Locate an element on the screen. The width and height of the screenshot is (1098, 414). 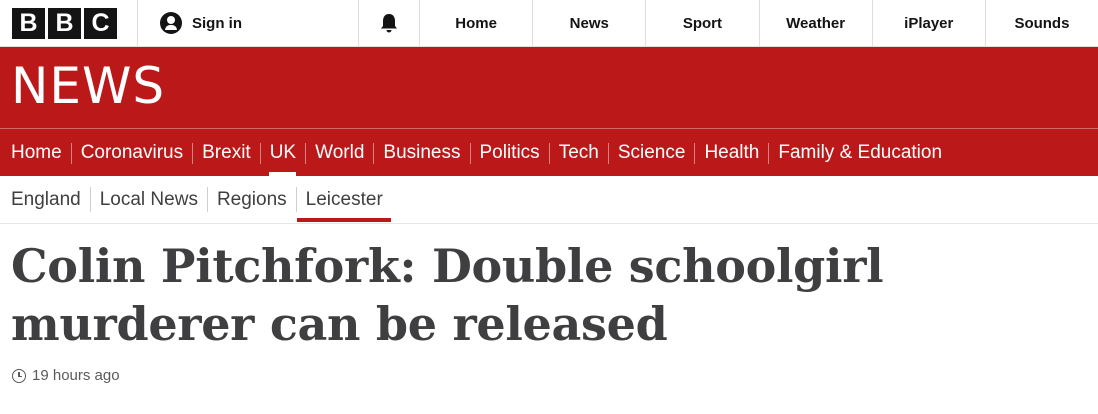
global-nav-sounds: Sounds is located at coordinates (1042, 23).